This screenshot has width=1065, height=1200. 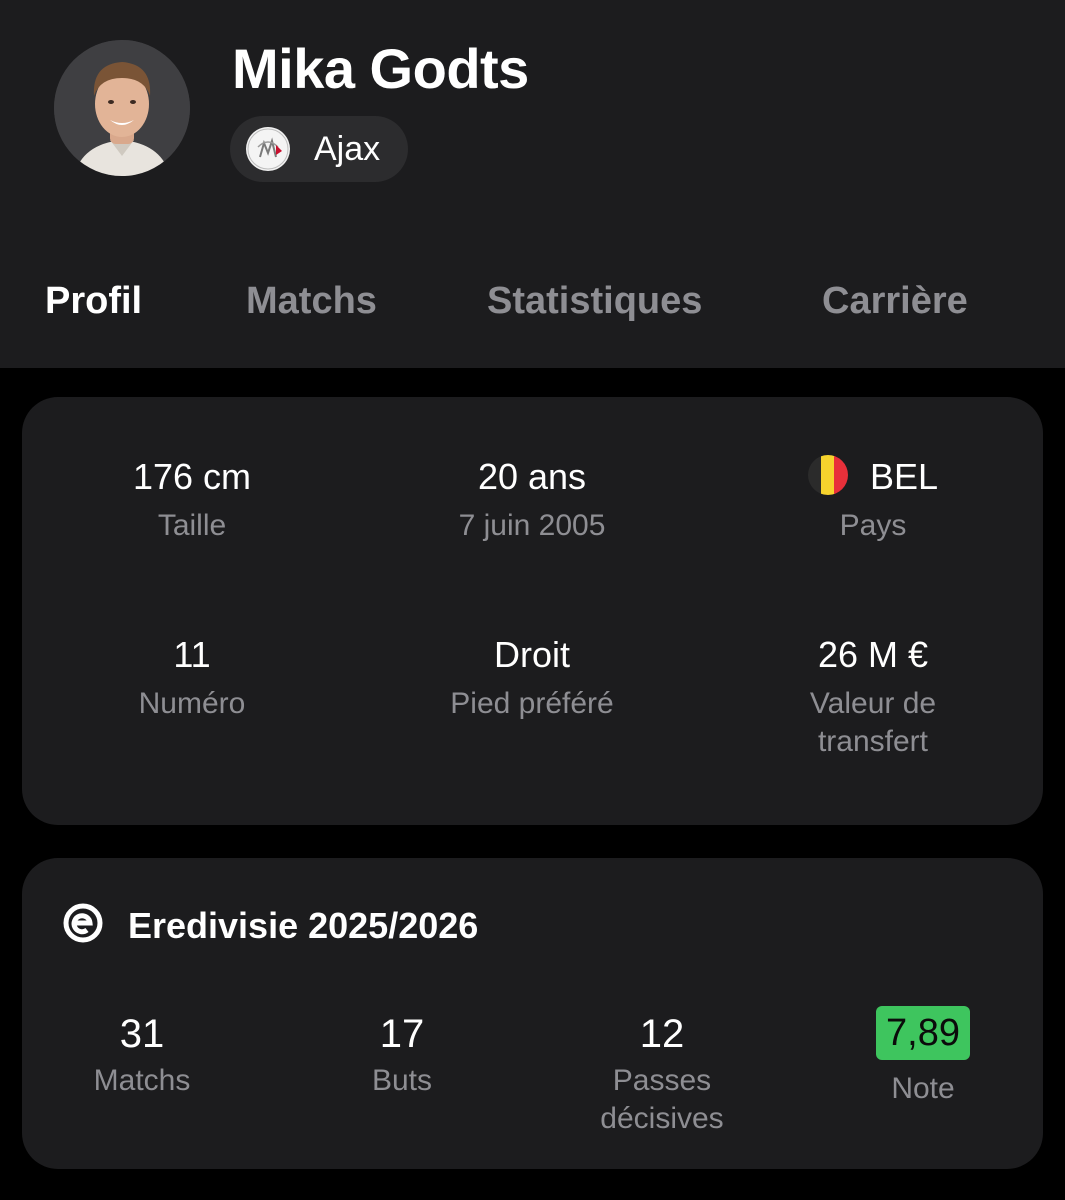 I want to click on foot-label: Pied préféré, so click(x=532, y=703).